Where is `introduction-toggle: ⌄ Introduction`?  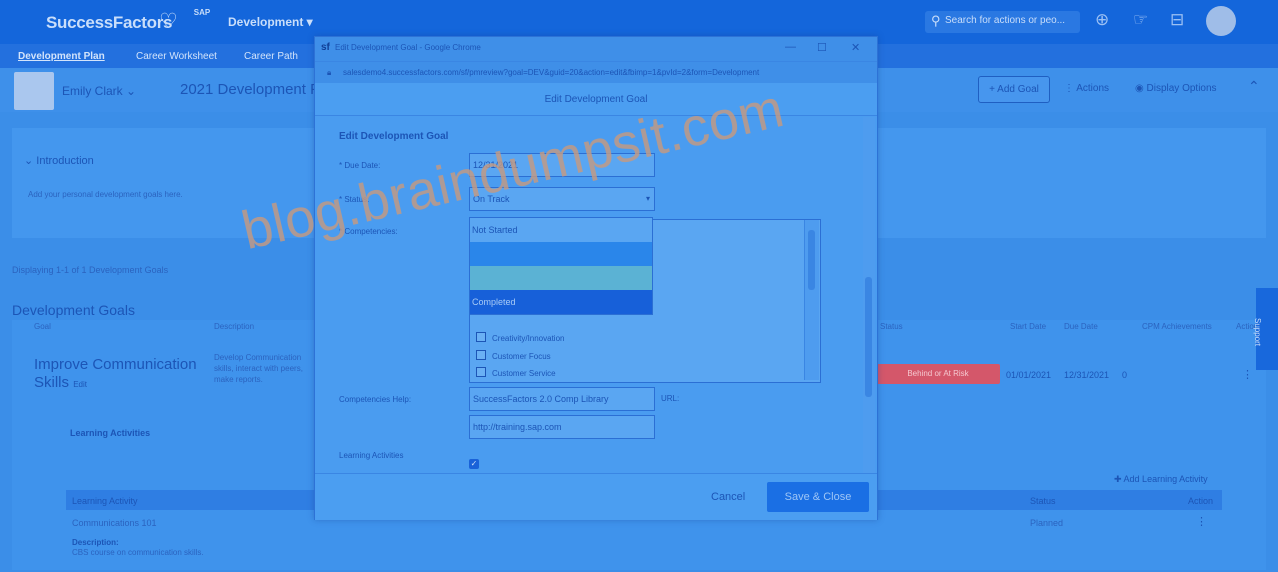
introduction-toggle: ⌄ Introduction is located at coordinates (59, 160).